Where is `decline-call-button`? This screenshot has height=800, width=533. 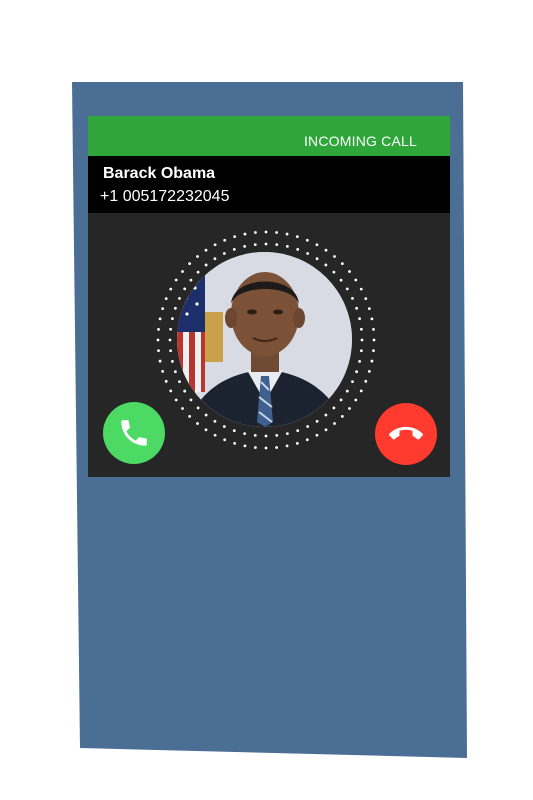 decline-call-button is located at coordinates (406, 434).